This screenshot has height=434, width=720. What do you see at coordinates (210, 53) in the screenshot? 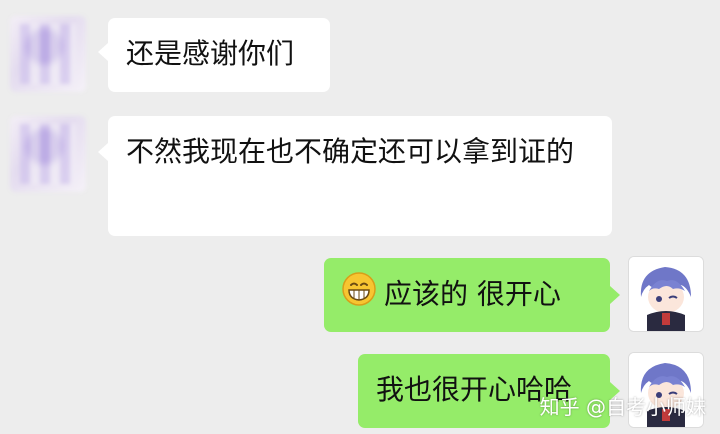
I see `message-text: 还是感谢你们` at bounding box center [210, 53].